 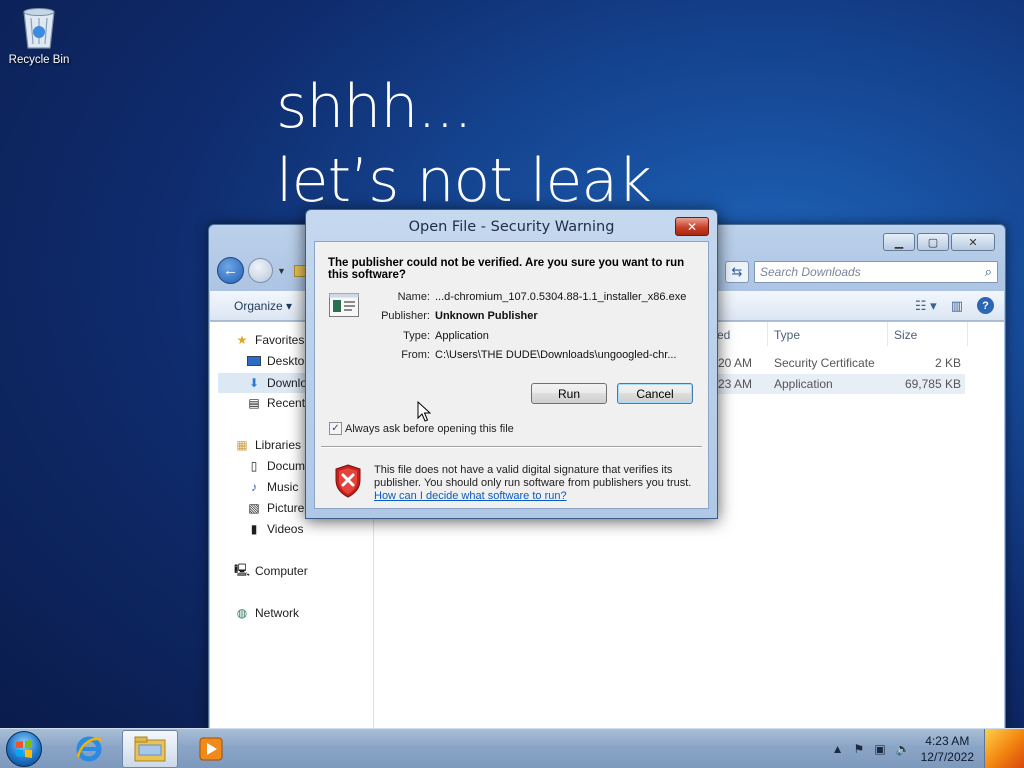 What do you see at coordinates (534, 496) in the screenshot?
I see `help-link: How can I decide what software to run?` at bounding box center [534, 496].